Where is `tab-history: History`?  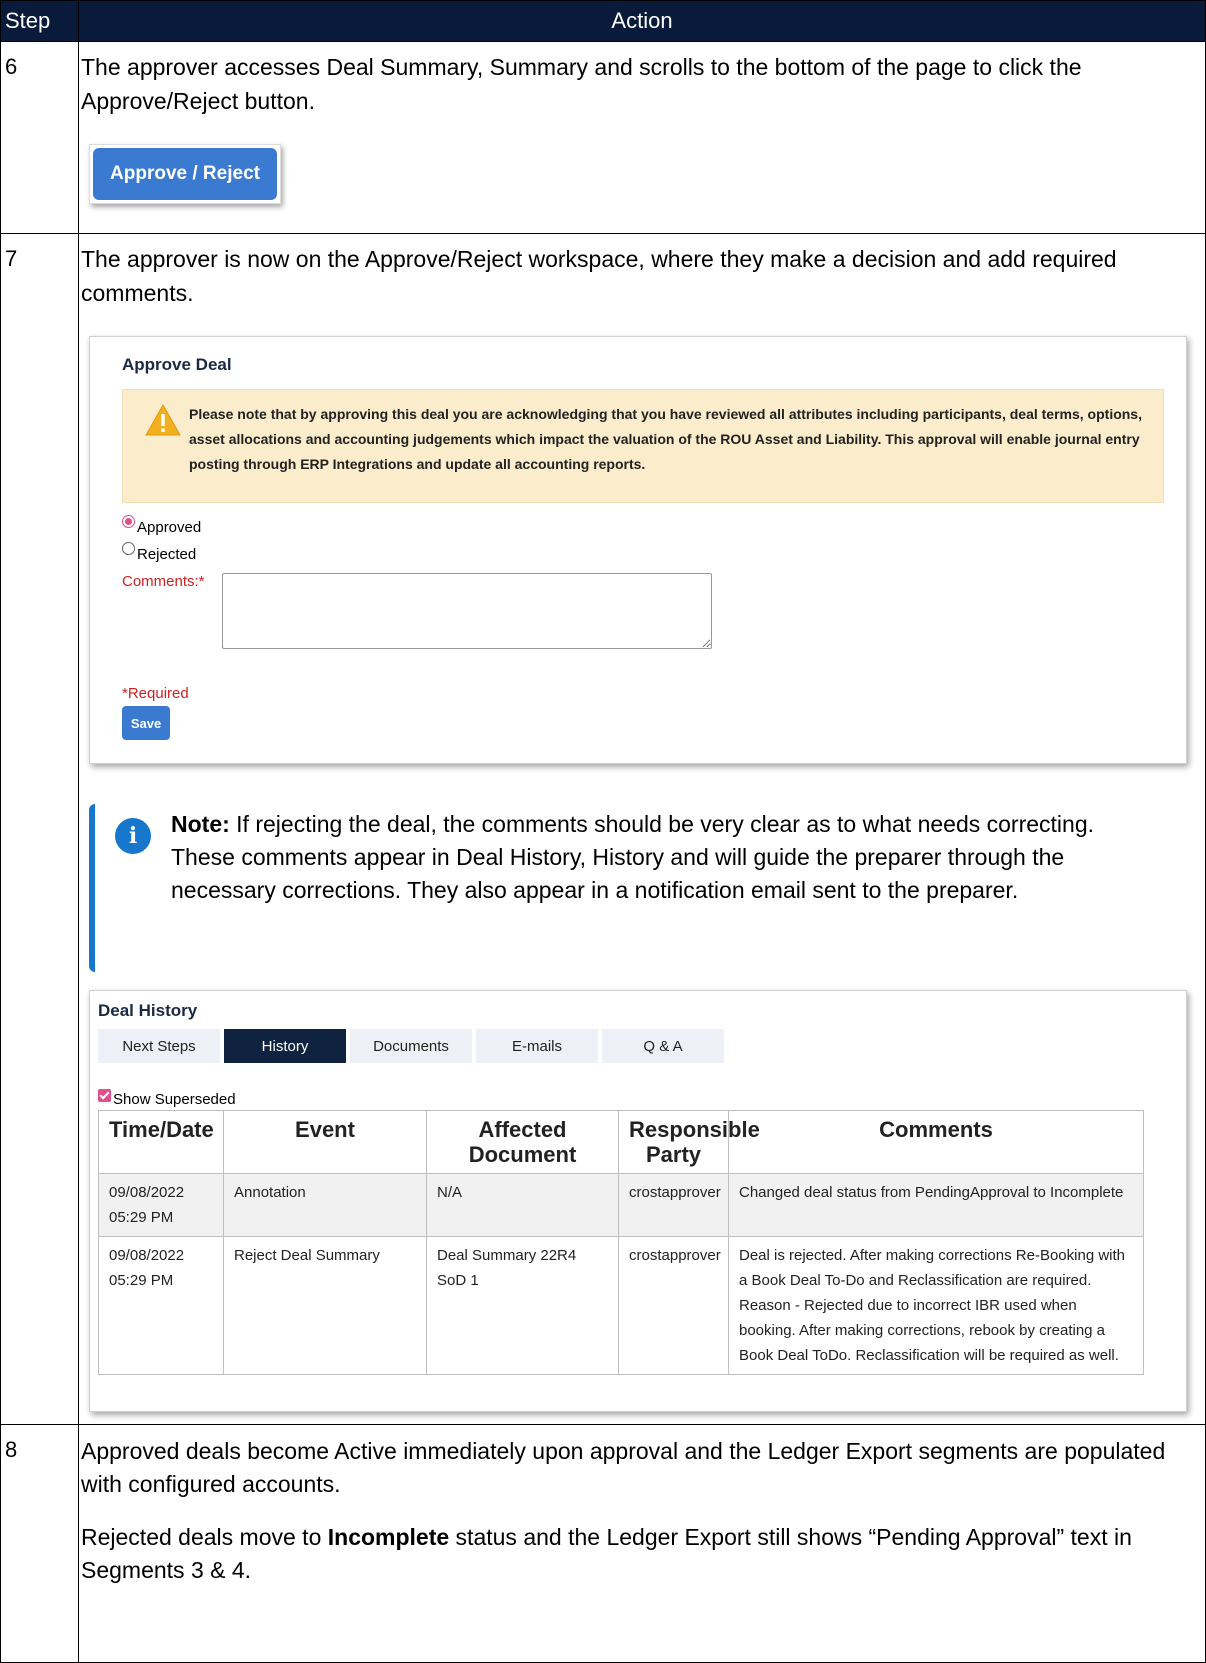 tab-history: History is located at coordinates (285, 1046).